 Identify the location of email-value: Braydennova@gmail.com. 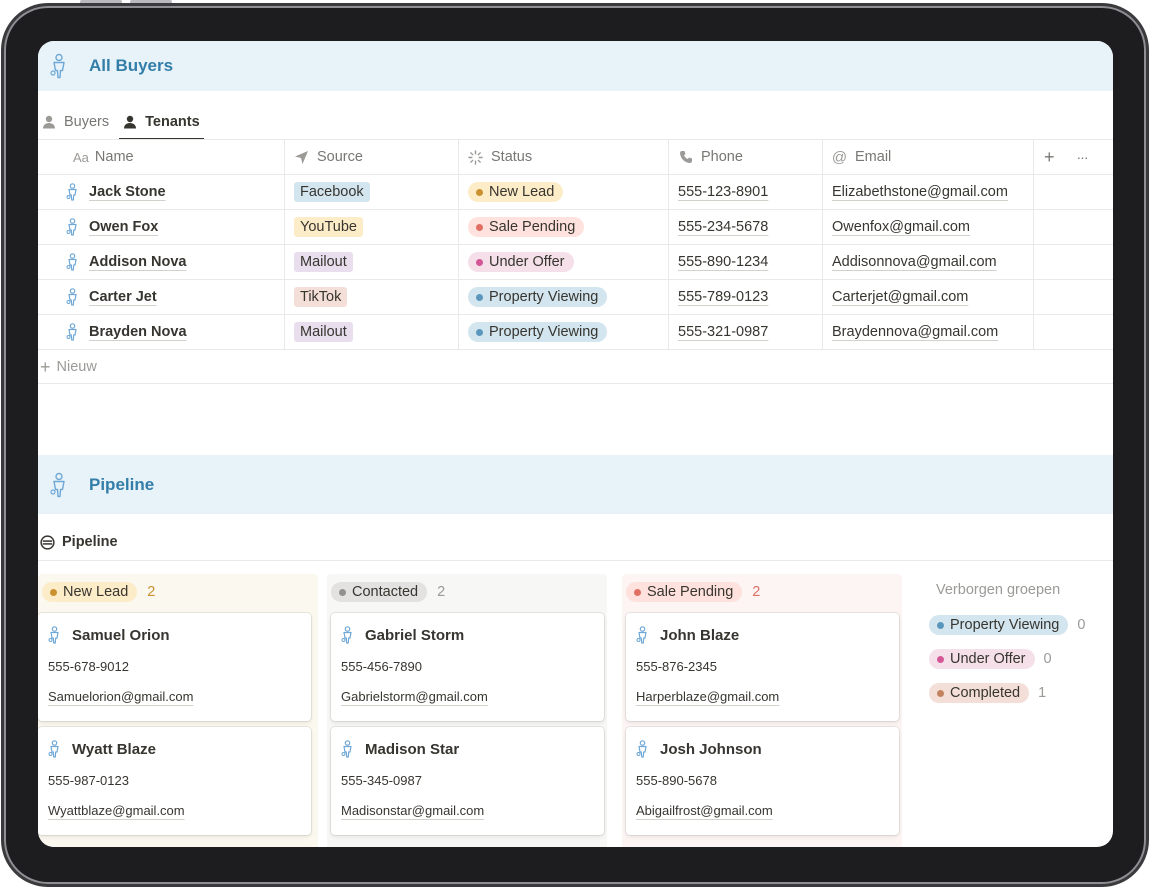
(915, 332).